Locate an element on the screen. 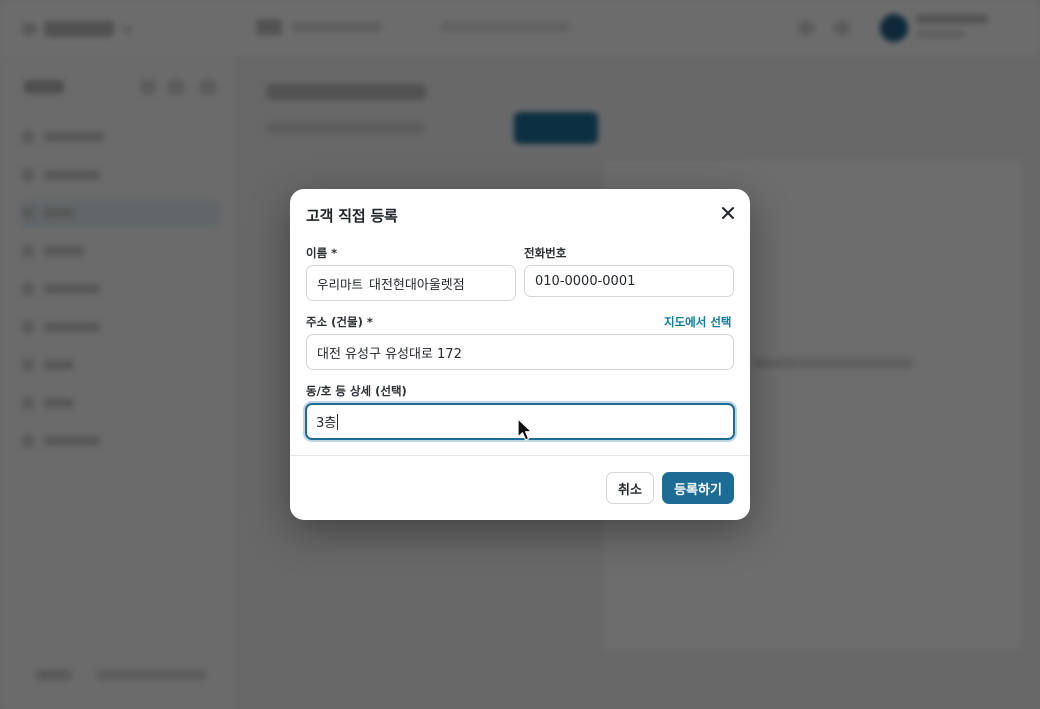 The width and height of the screenshot is (1040, 709). detail-value: 3층 is located at coordinates (326, 423).